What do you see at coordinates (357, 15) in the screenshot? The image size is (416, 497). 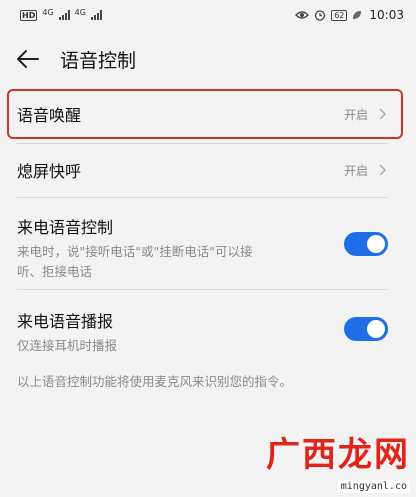 I see `leaf-icon` at bounding box center [357, 15].